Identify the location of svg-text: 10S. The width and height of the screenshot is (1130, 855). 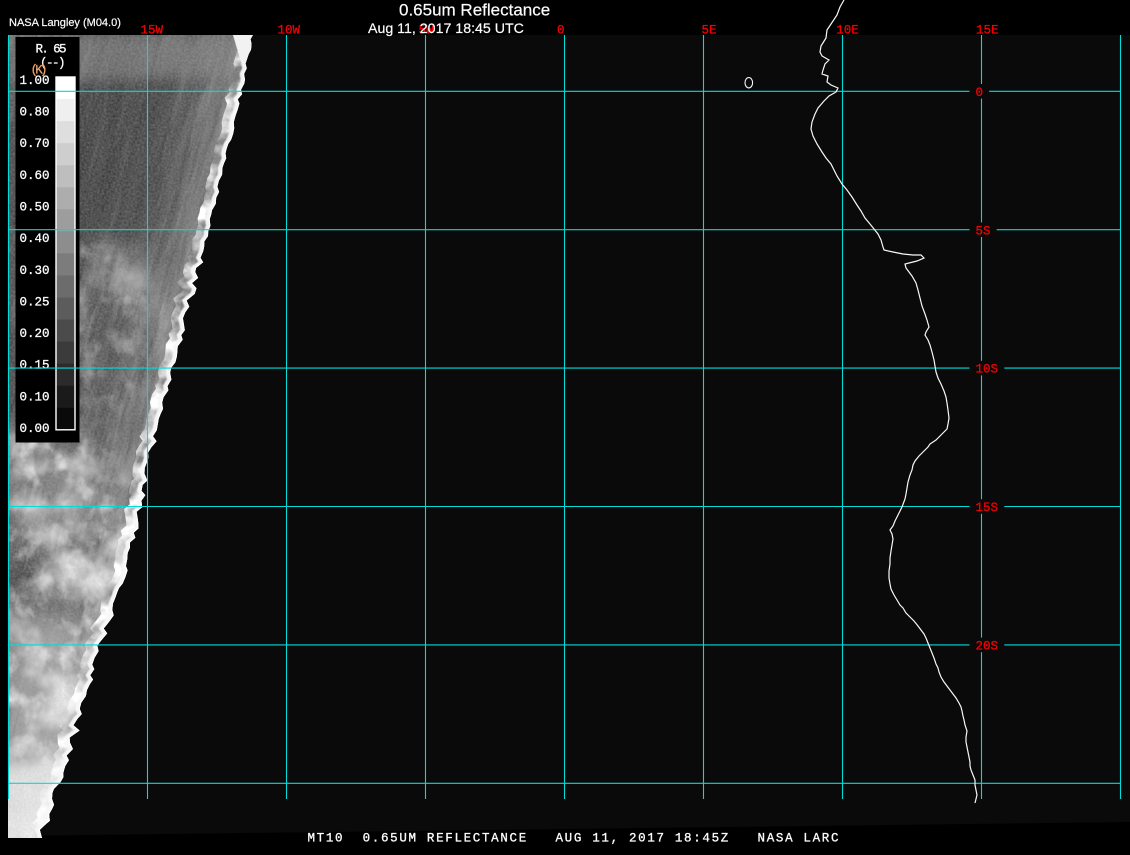
(987, 370).